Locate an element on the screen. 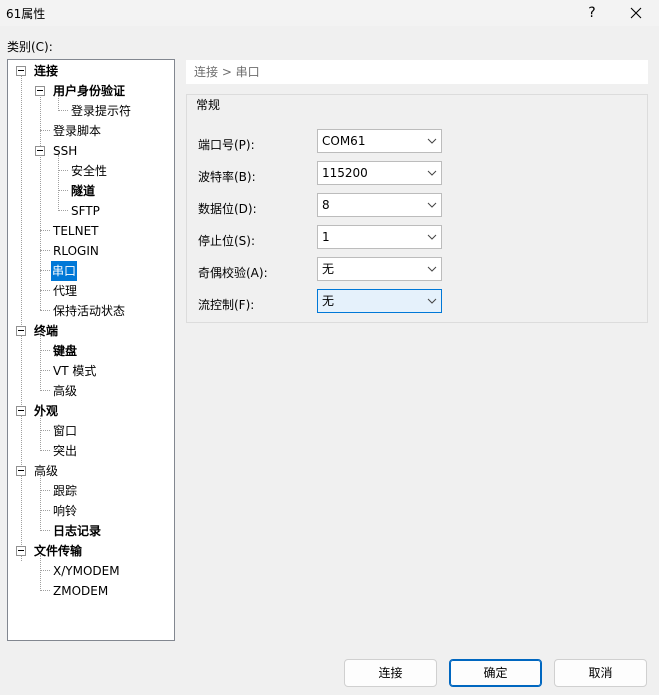 This screenshot has height=695, width=659. tree-item-label: VT 模式 is located at coordinates (75, 371).